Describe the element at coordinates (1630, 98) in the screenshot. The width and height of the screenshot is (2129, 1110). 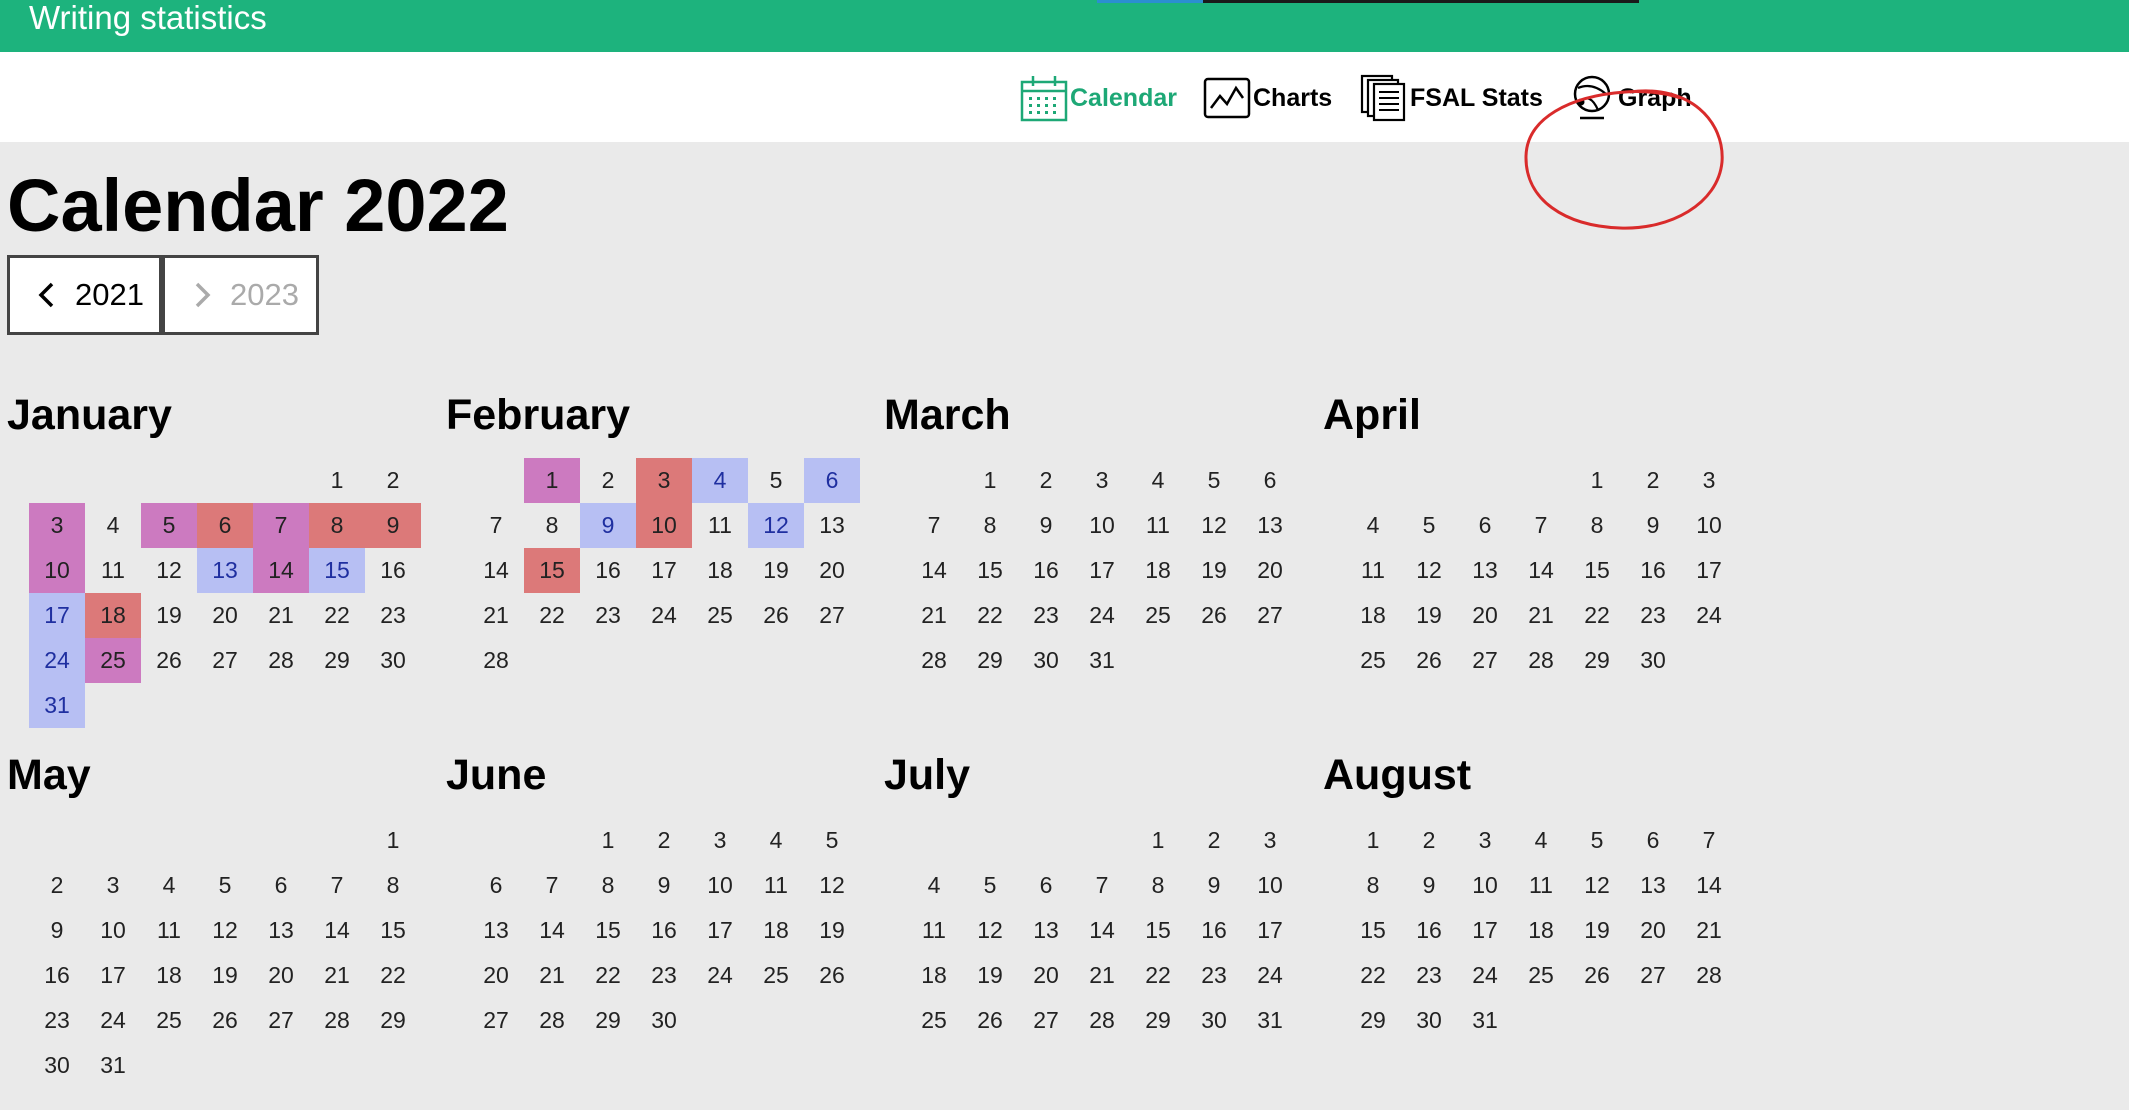
I see `tab-graph: Graph` at that location.